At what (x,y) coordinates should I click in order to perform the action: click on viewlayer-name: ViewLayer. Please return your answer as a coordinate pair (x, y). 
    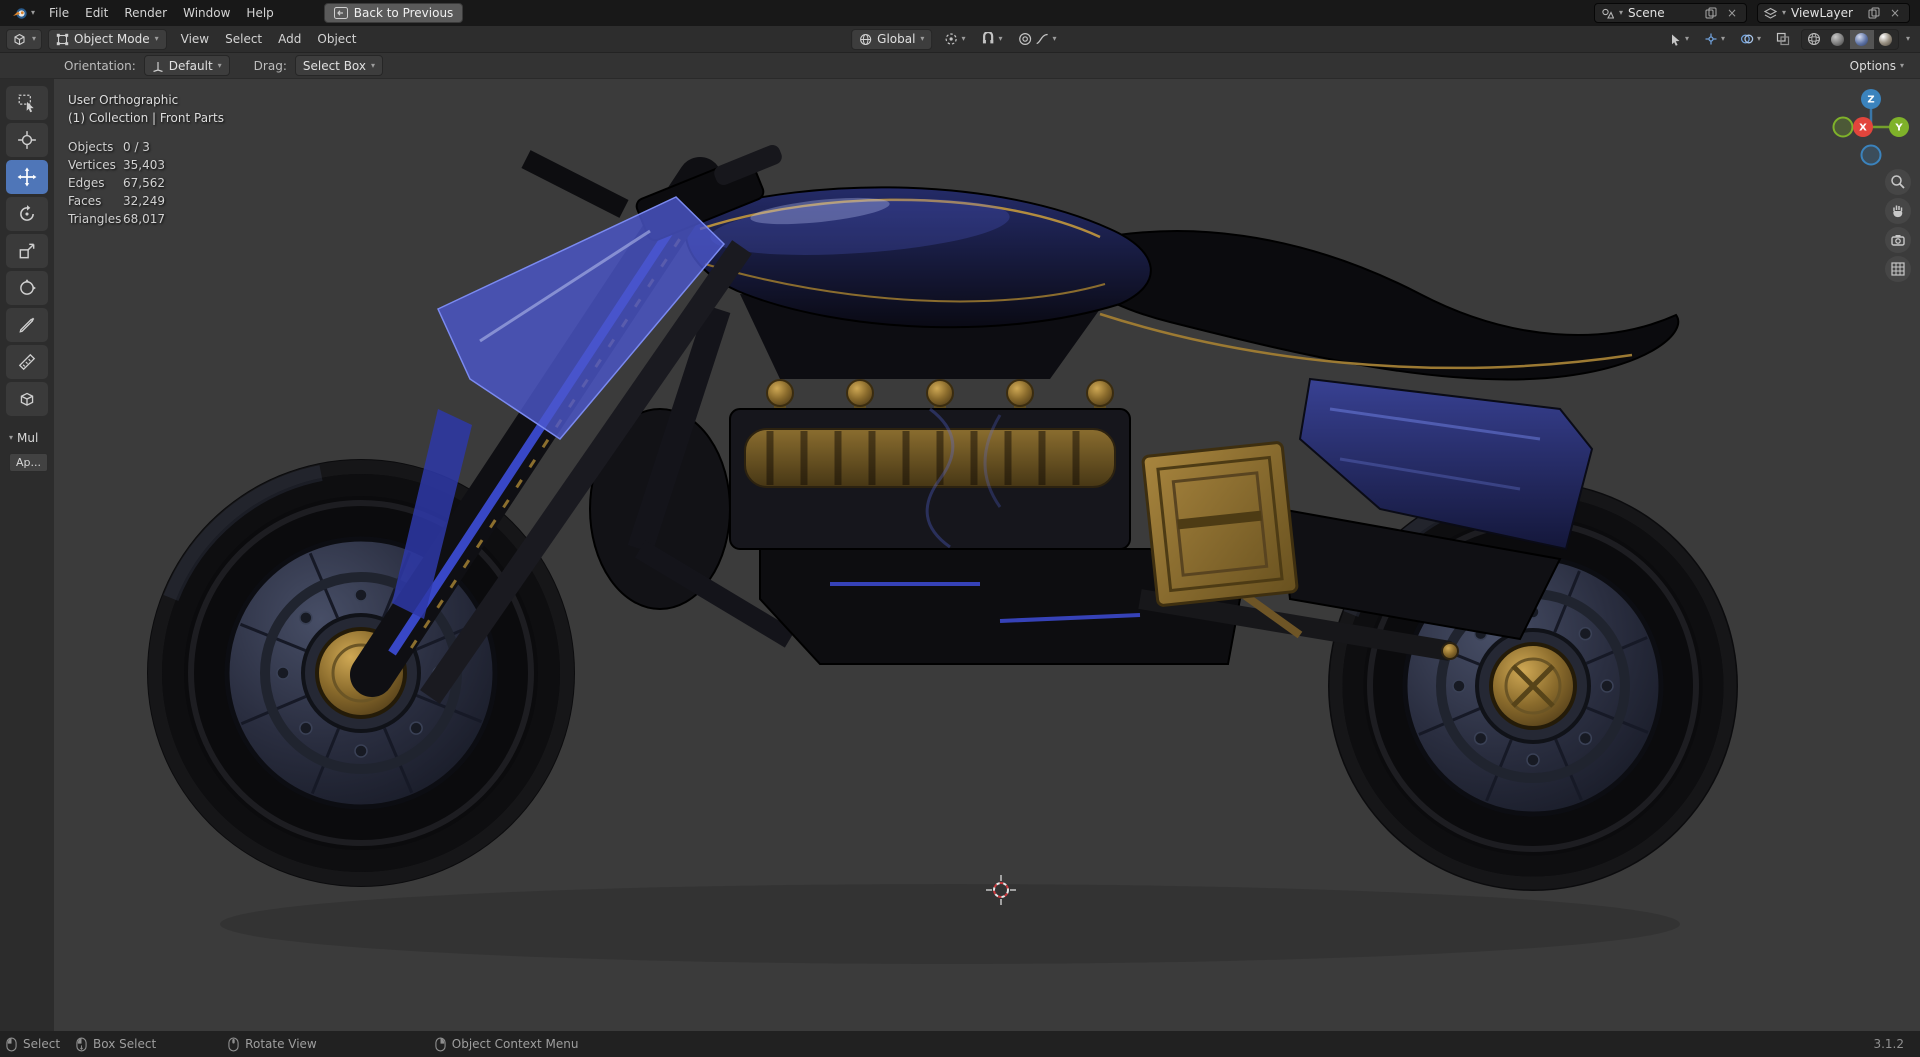
    Looking at the image, I should click on (1826, 13).